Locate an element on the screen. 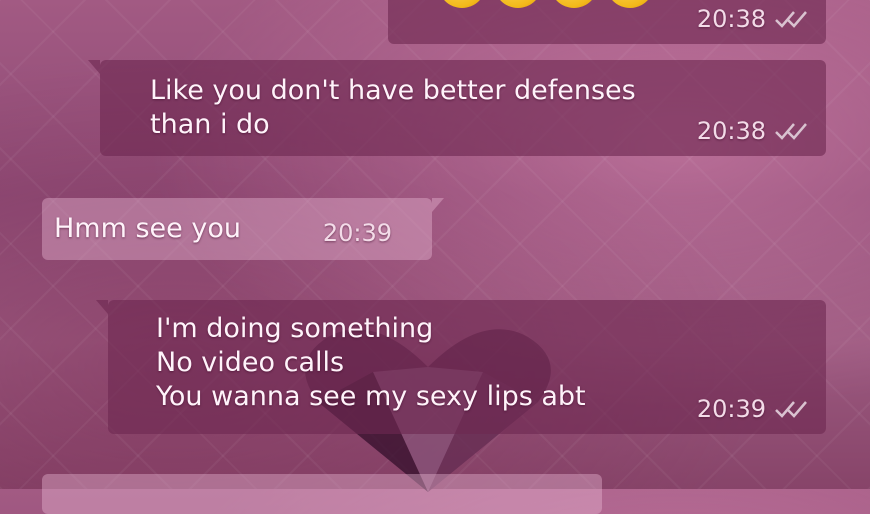  message-bubble-outgoing: 20:38 is located at coordinates (607, 22).